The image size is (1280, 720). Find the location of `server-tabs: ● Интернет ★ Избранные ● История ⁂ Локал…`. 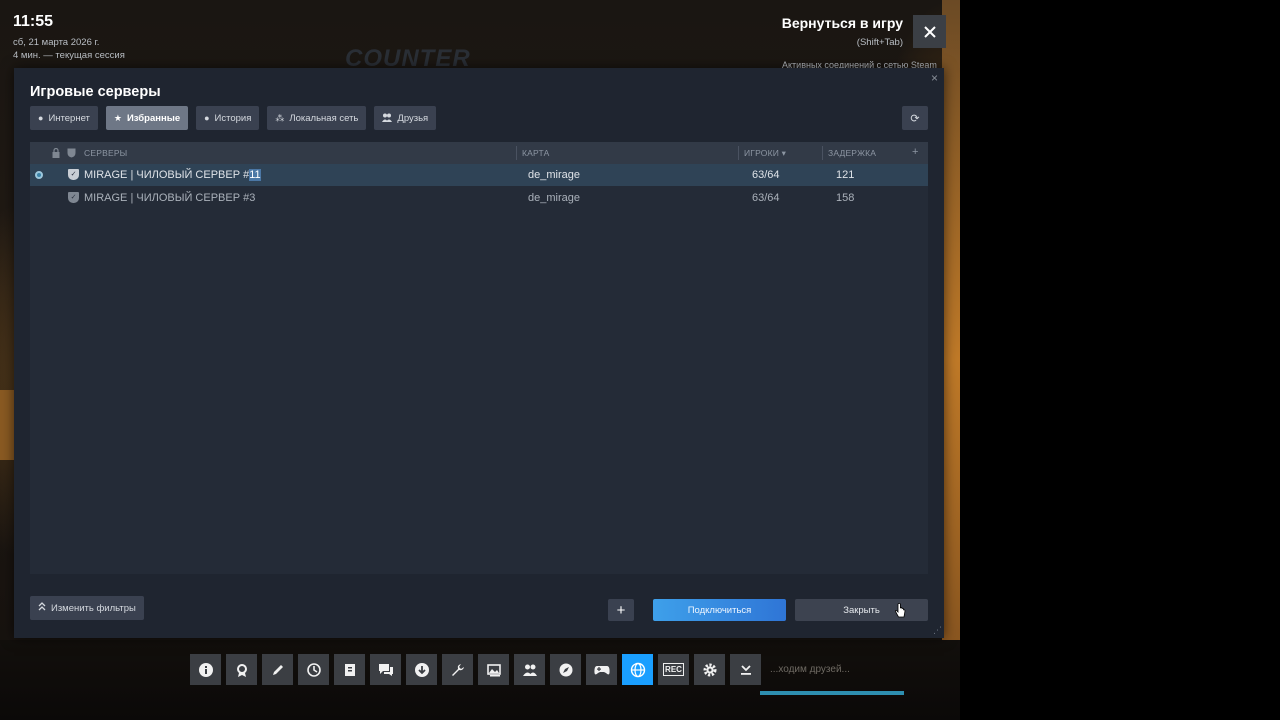

server-tabs: ● Интернет ★ Избранные ● История ⁂ Локал… is located at coordinates (233, 118).